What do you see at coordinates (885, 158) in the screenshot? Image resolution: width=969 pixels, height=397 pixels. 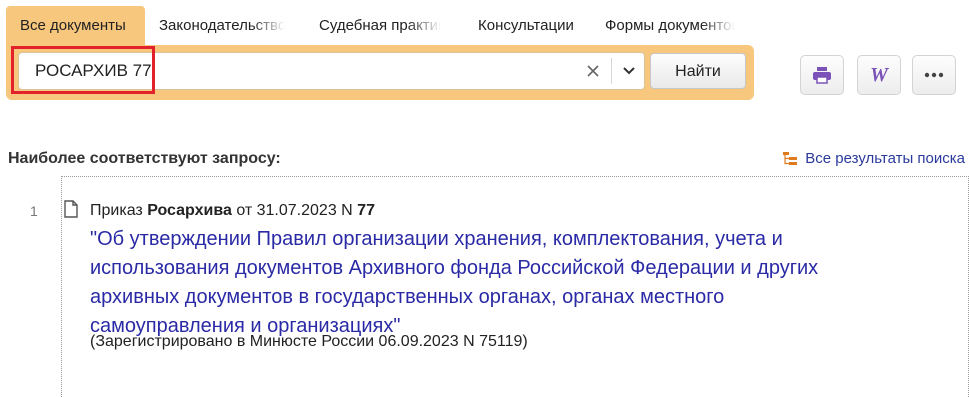 I see `all-results-label: Все результаты поиска` at bounding box center [885, 158].